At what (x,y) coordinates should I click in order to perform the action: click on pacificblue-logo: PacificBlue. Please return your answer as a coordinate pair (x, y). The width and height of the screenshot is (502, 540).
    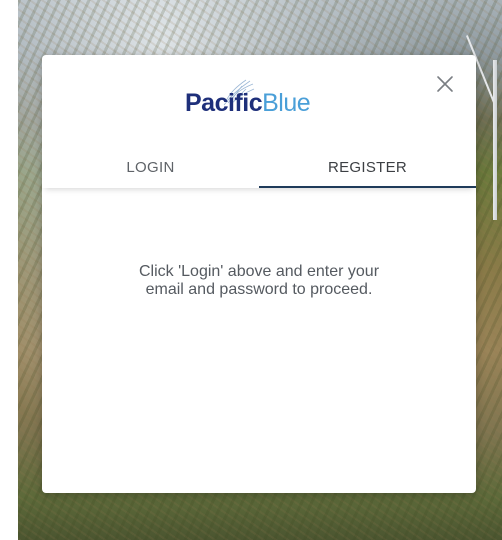
    Looking at the image, I should click on (265, 99).